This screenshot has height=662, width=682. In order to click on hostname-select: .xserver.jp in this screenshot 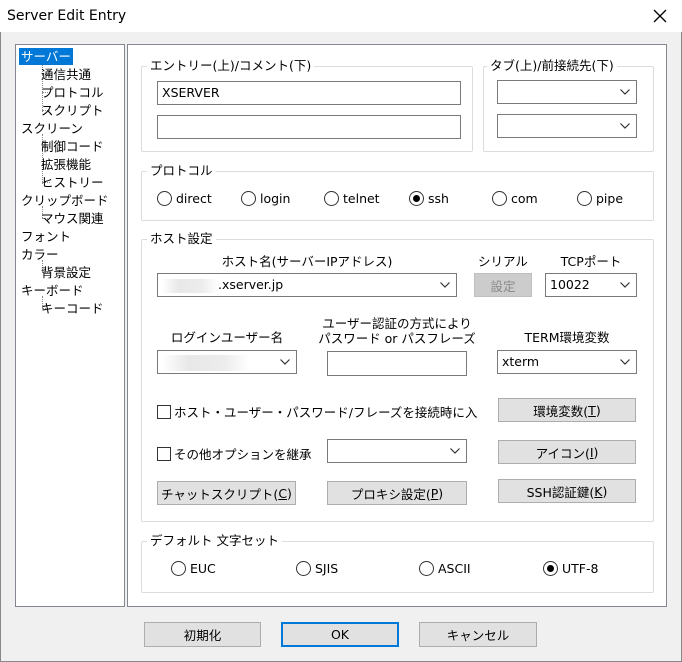, I will do `click(307, 285)`.